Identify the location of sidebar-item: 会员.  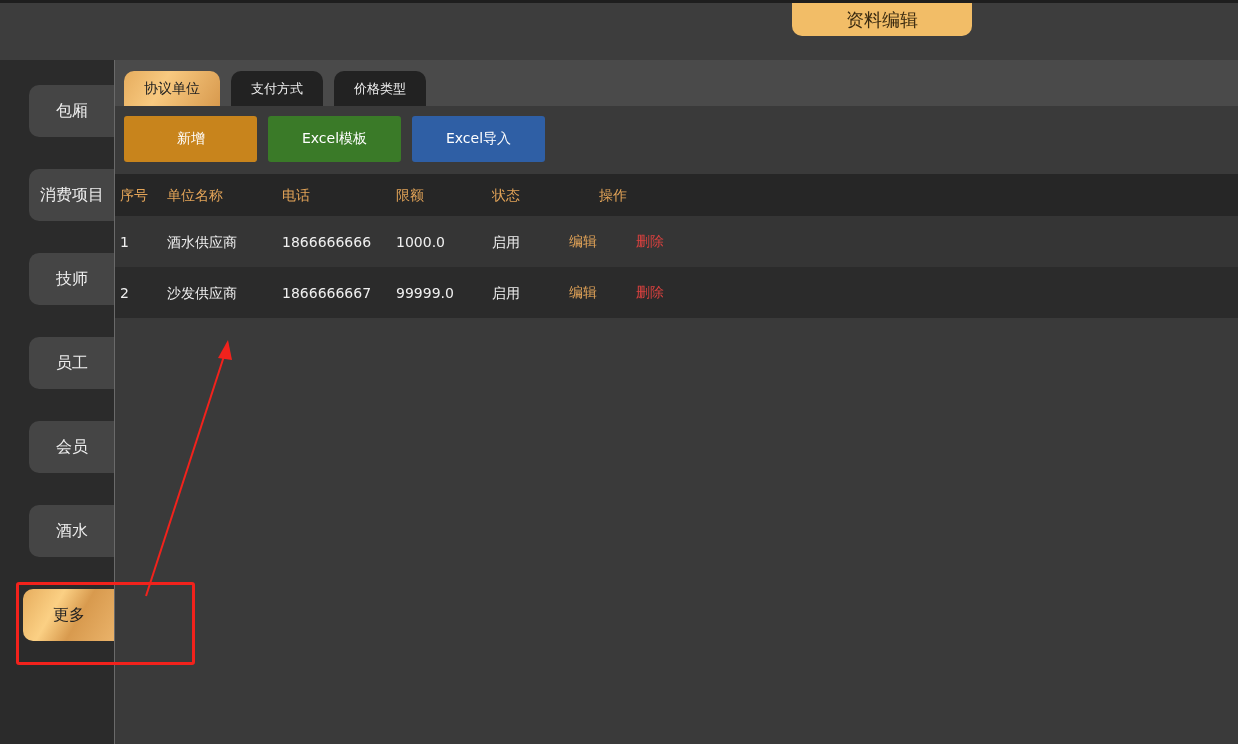
(71, 447).